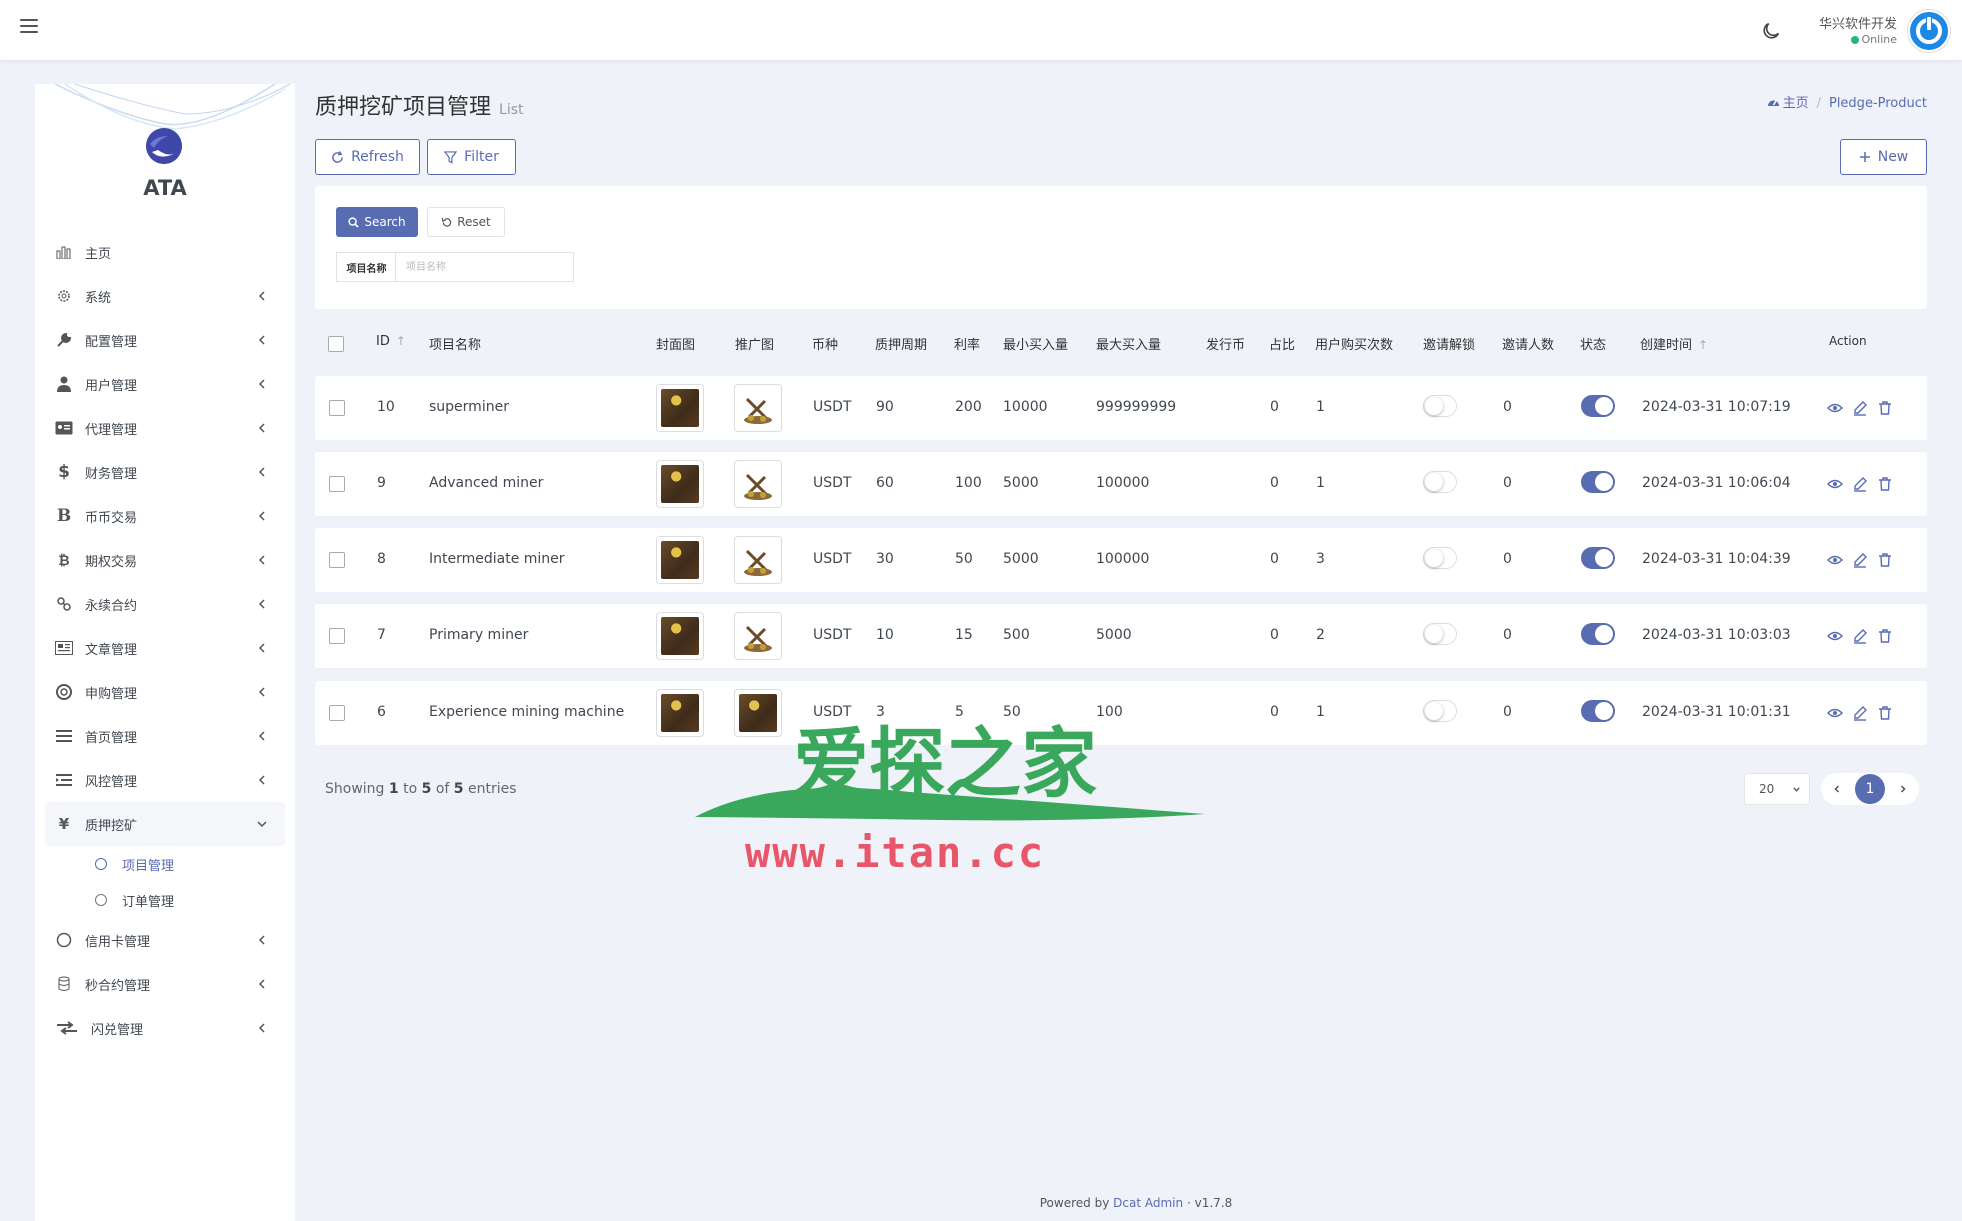 Image resolution: width=1962 pixels, height=1221 pixels. I want to click on coins-icon, so click(64, 984).